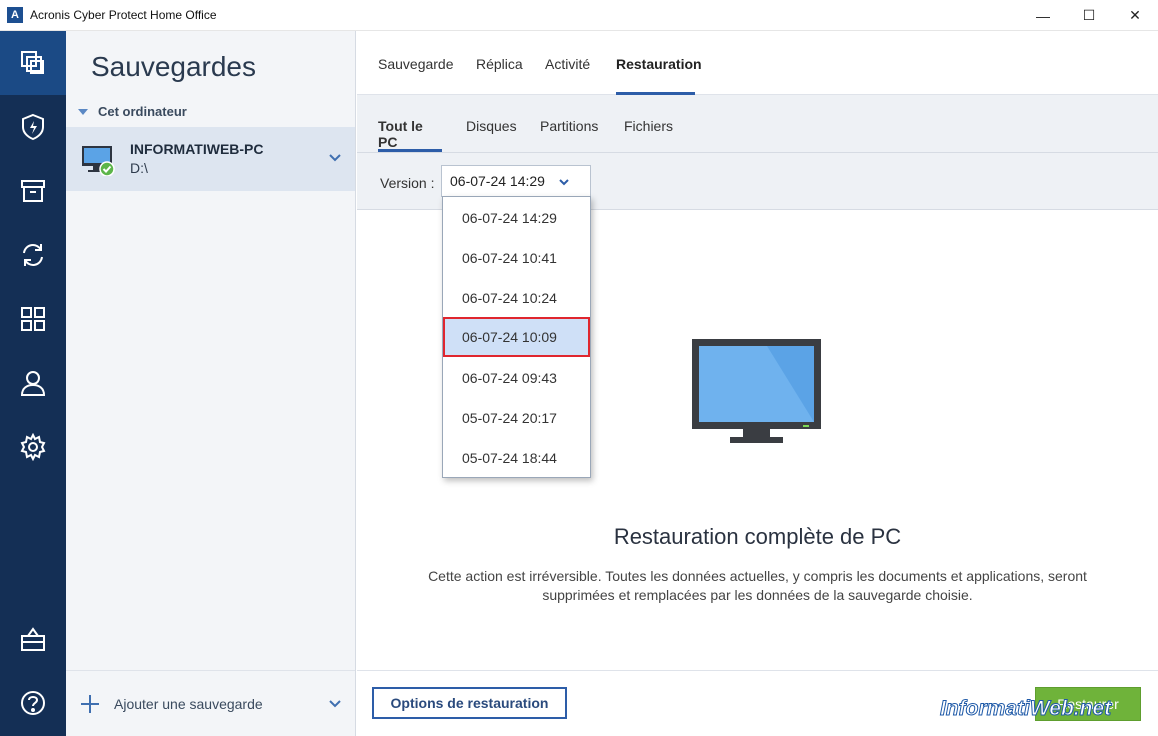  I want to click on main-tabs: Sauvegarde Réplica Activité Restauration, so click(757, 63).